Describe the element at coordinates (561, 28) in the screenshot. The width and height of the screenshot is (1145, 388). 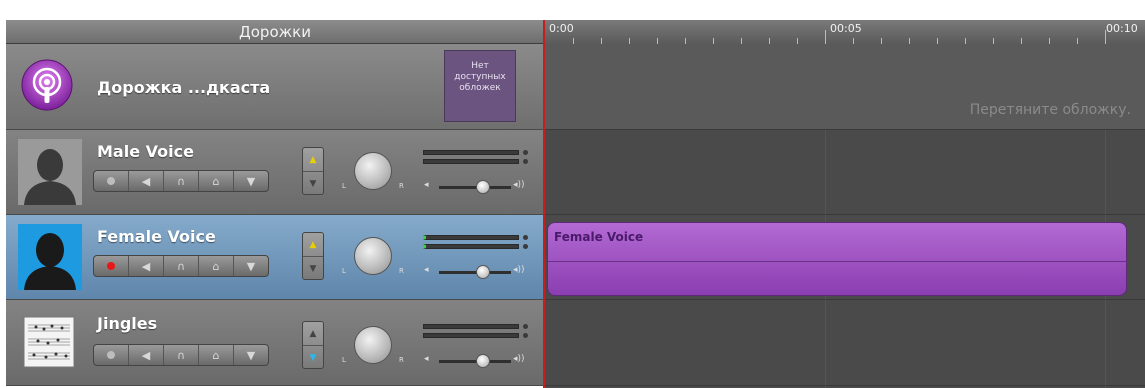
I see `ruler-label: 0:00` at that location.